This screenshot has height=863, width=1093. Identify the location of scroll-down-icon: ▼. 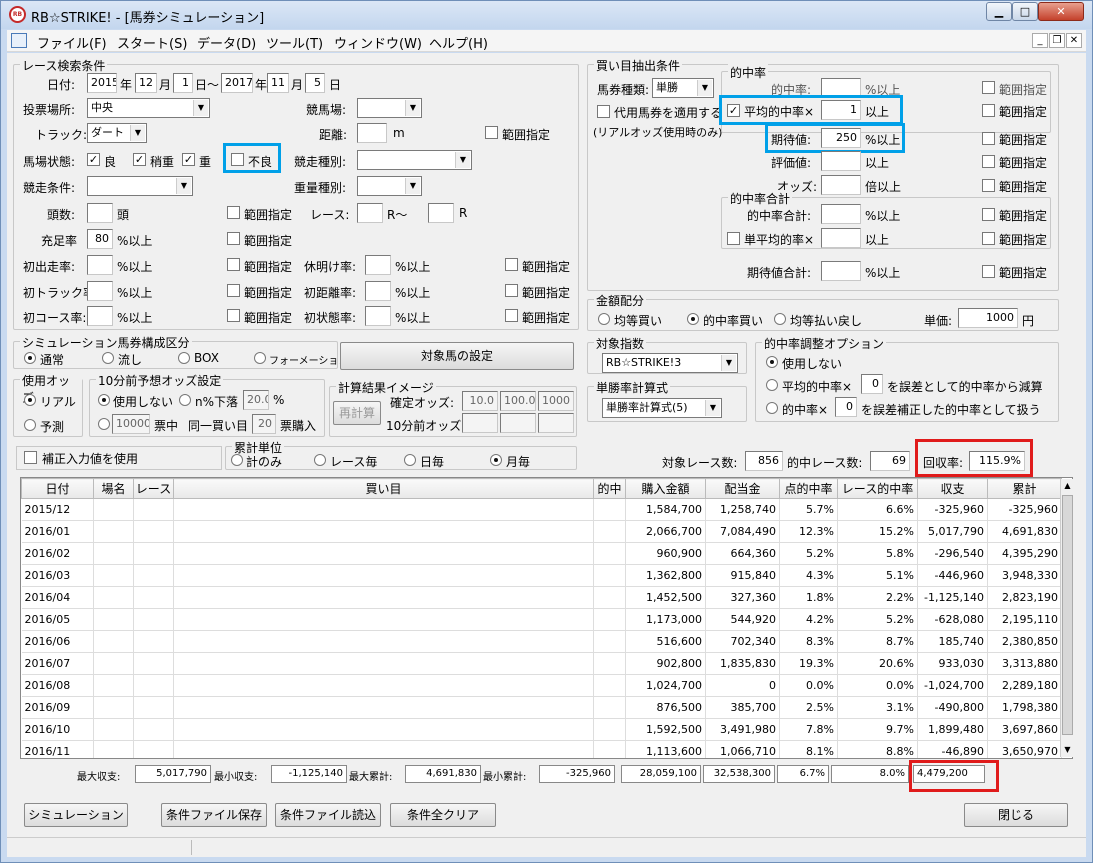
(1067, 750).